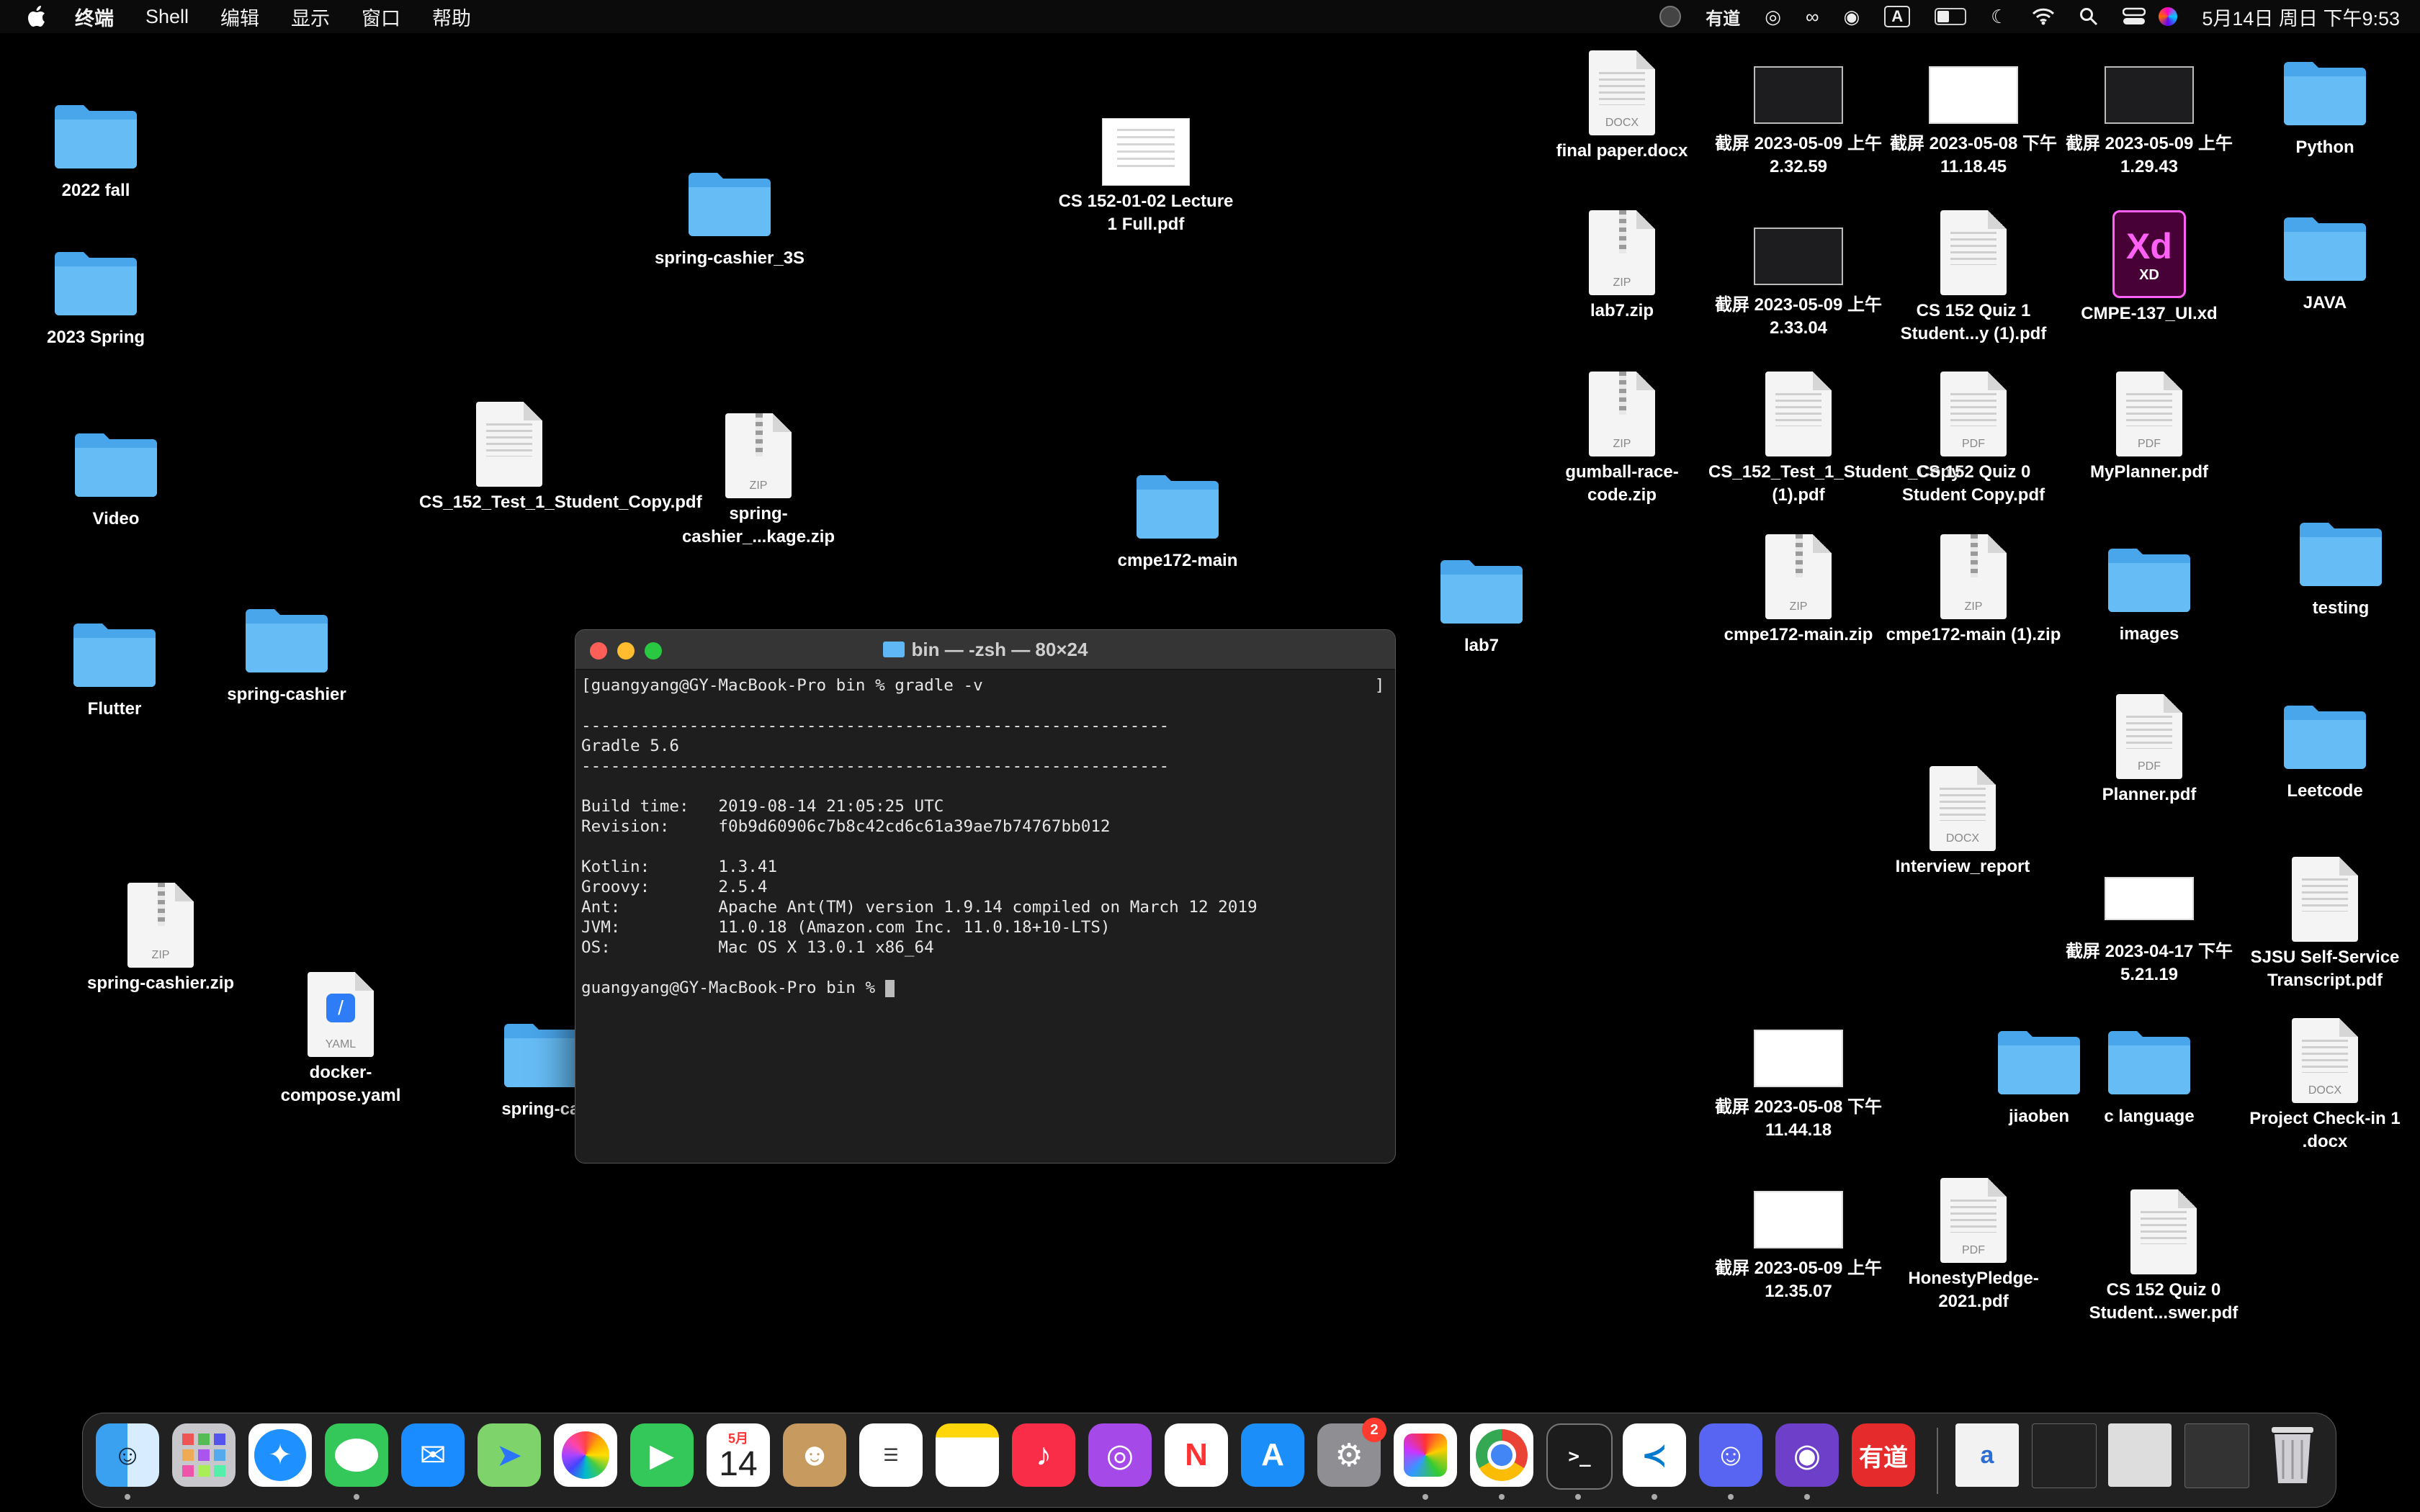 The height and width of the screenshot is (1512, 2420). I want to click on menu-edit: 编辑, so click(239, 17).